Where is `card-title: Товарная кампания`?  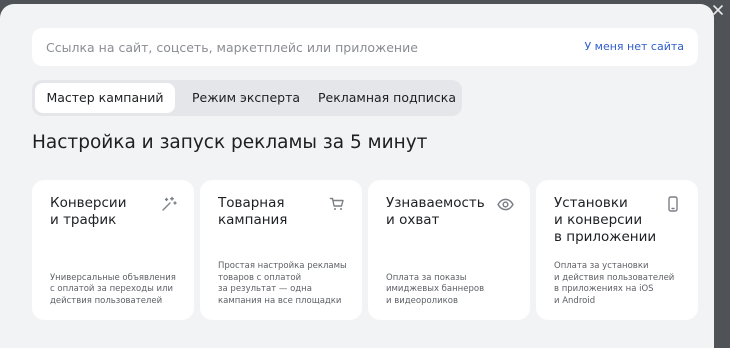
card-title: Товарная кампания is located at coordinates (253, 211).